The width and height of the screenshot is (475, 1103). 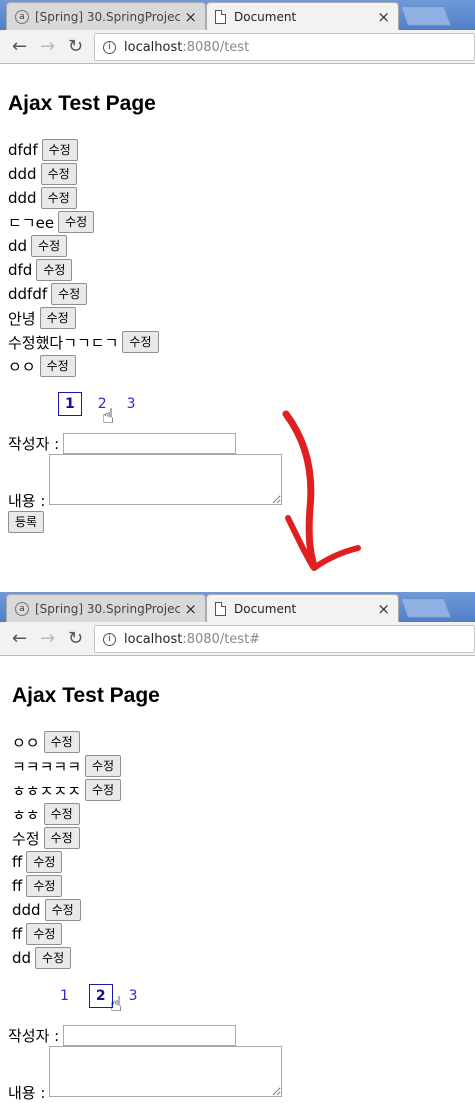 I want to click on browser-toolbar: ← → ↻ i localhost:8080/test, so click(x=237, y=47).